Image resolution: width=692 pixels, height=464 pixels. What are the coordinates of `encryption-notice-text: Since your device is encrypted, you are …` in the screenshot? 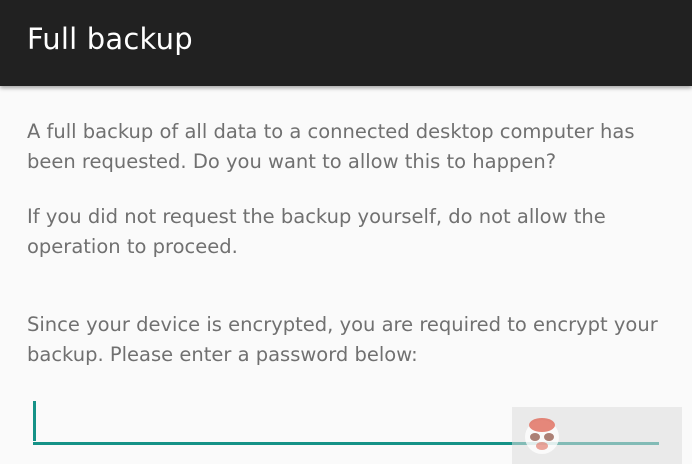 It's located at (342, 339).